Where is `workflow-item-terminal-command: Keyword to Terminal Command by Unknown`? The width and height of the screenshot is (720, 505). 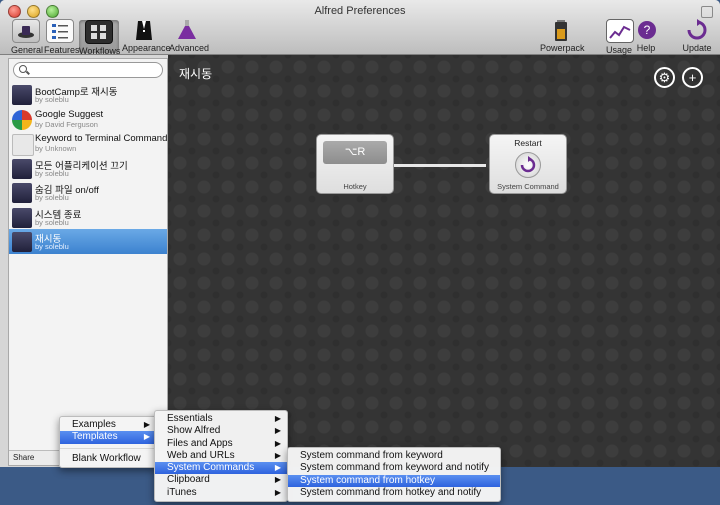 workflow-item-terminal-command: Keyword to Terminal Command by Unknown is located at coordinates (88, 143).